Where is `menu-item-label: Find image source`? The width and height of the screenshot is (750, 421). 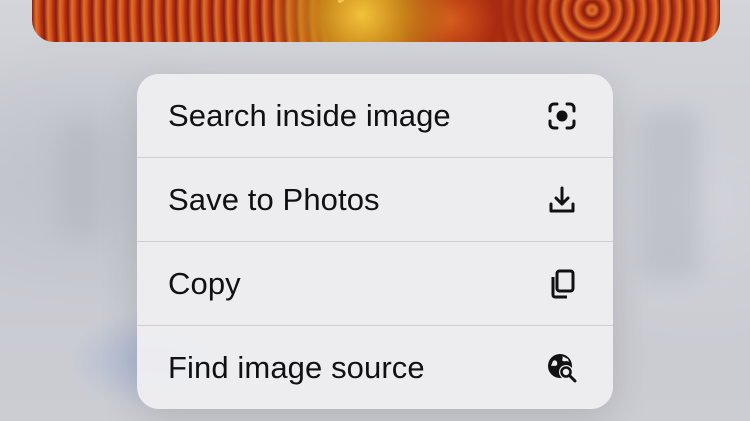 menu-item-label: Find image source is located at coordinates (296, 367).